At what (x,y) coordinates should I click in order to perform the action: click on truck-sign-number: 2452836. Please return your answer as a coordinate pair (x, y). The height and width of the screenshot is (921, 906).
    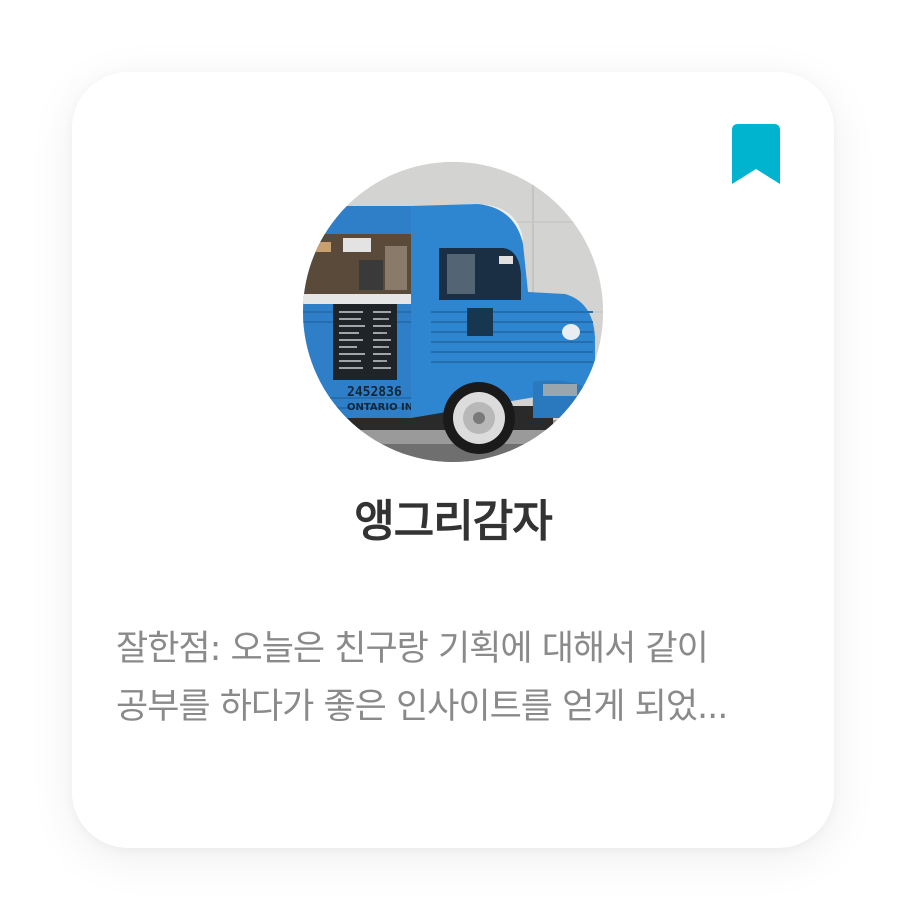
    Looking at the image, I should click on (374, 392).